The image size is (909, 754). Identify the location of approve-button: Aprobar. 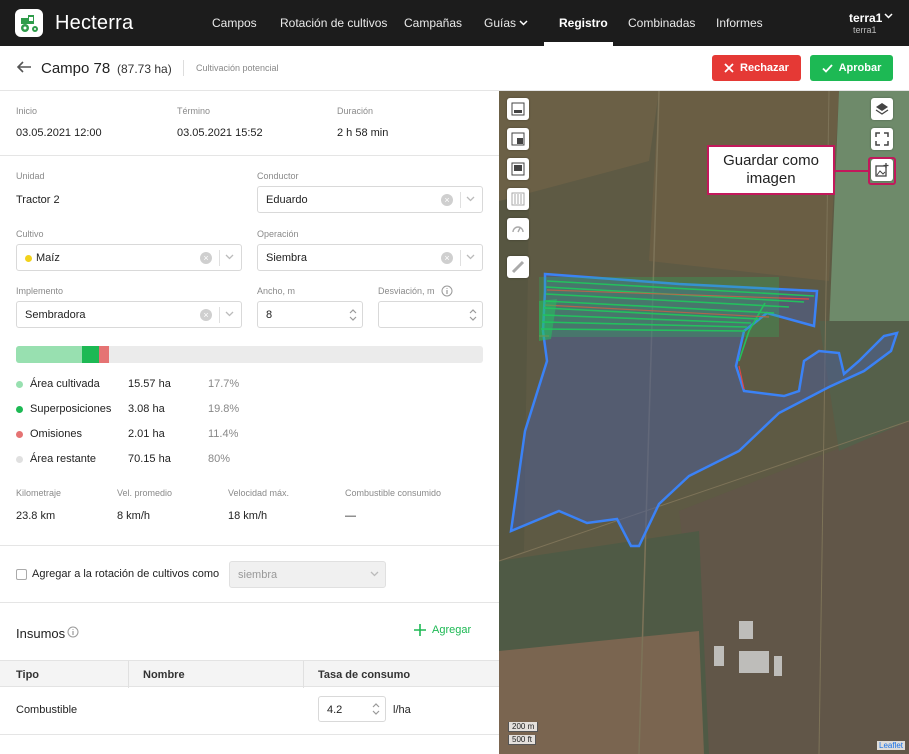
(851, 68).